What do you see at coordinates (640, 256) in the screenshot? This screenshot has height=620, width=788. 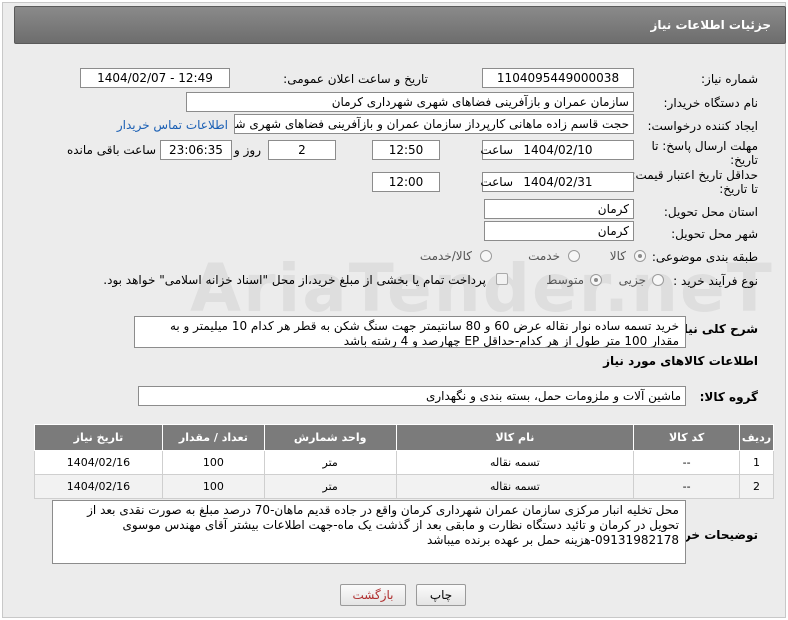 I see `category-radio-goods` at bounding box center [640, 256].